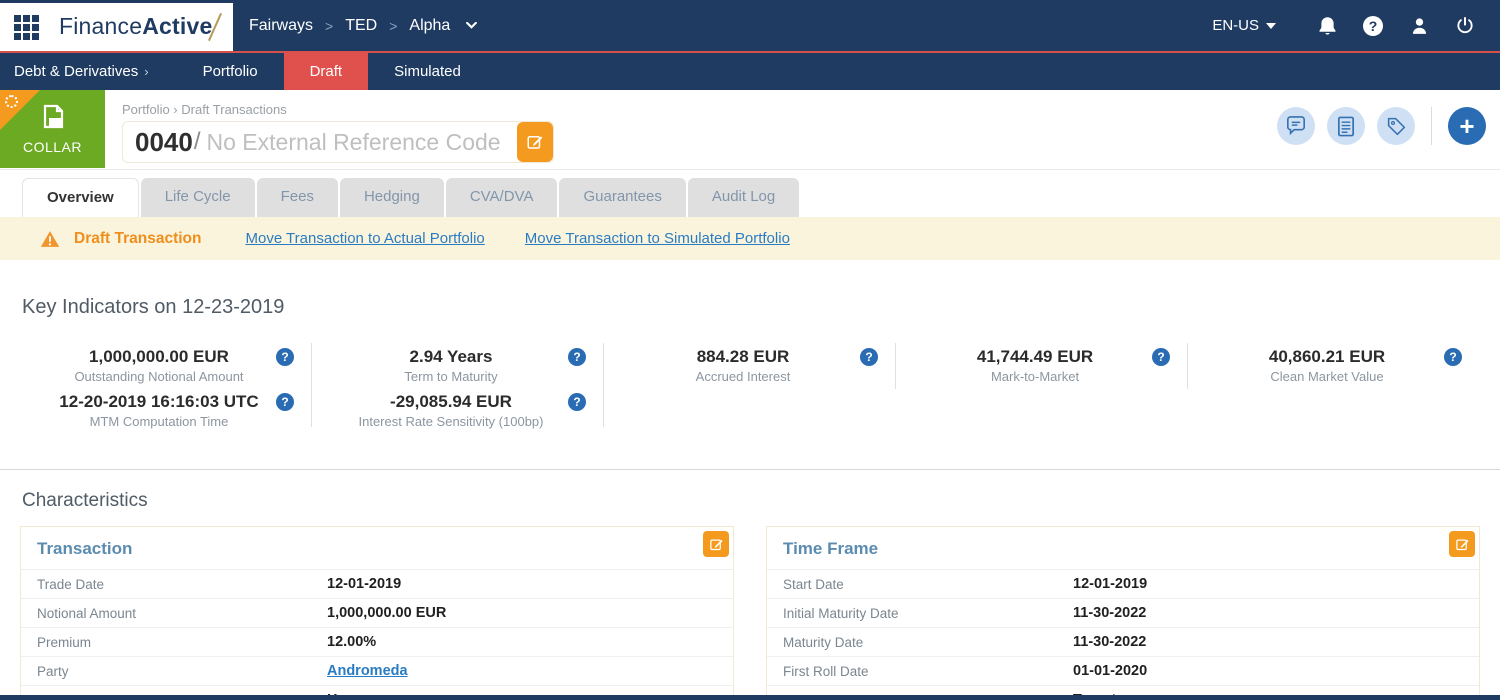 The image size is (1500, 700). I want to click on table-row: Trade Date 12-01-2019, so click(377, 583).